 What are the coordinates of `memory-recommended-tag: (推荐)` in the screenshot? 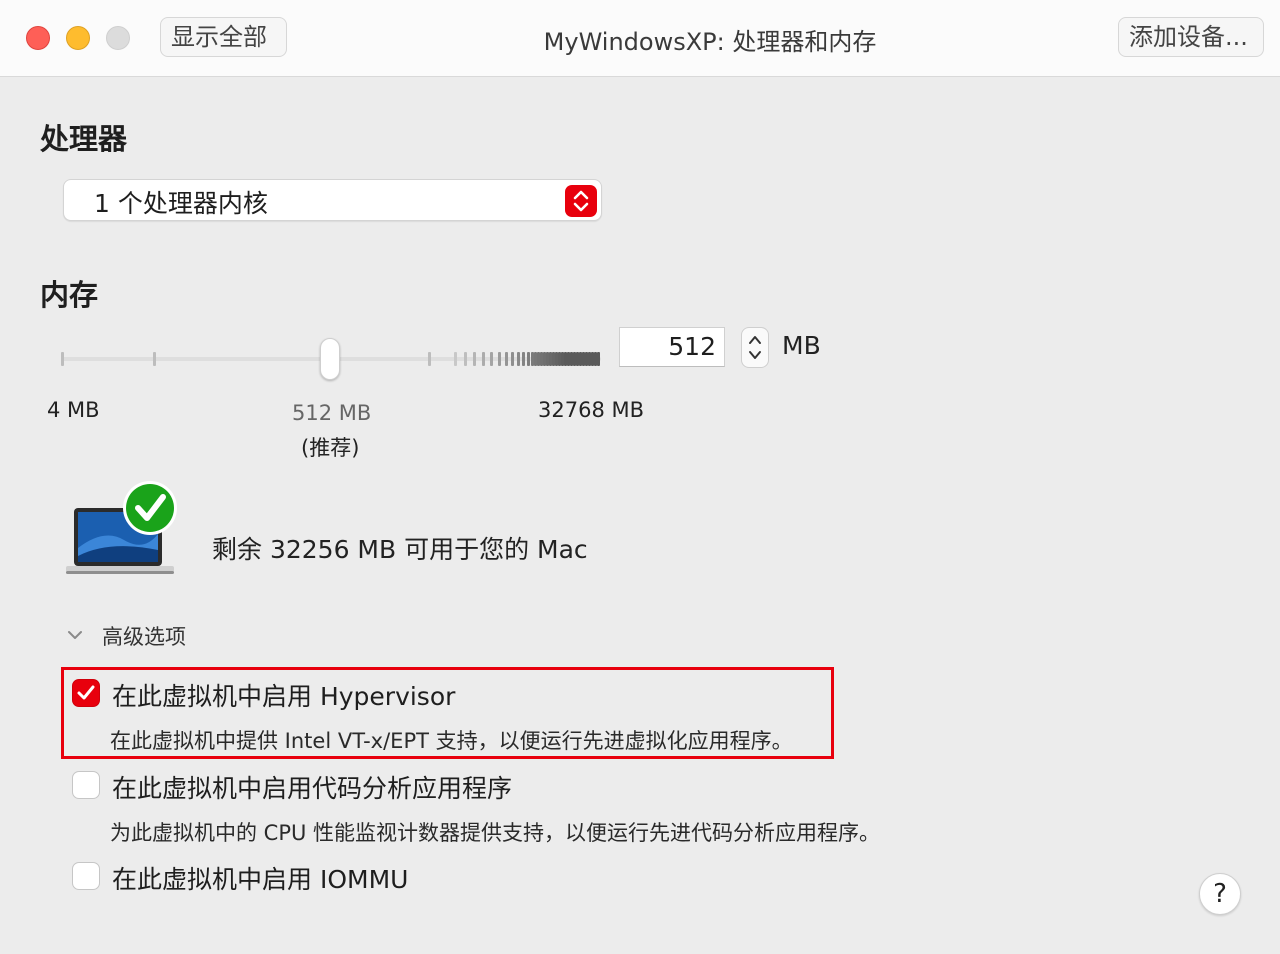 It's located at (330, 448).